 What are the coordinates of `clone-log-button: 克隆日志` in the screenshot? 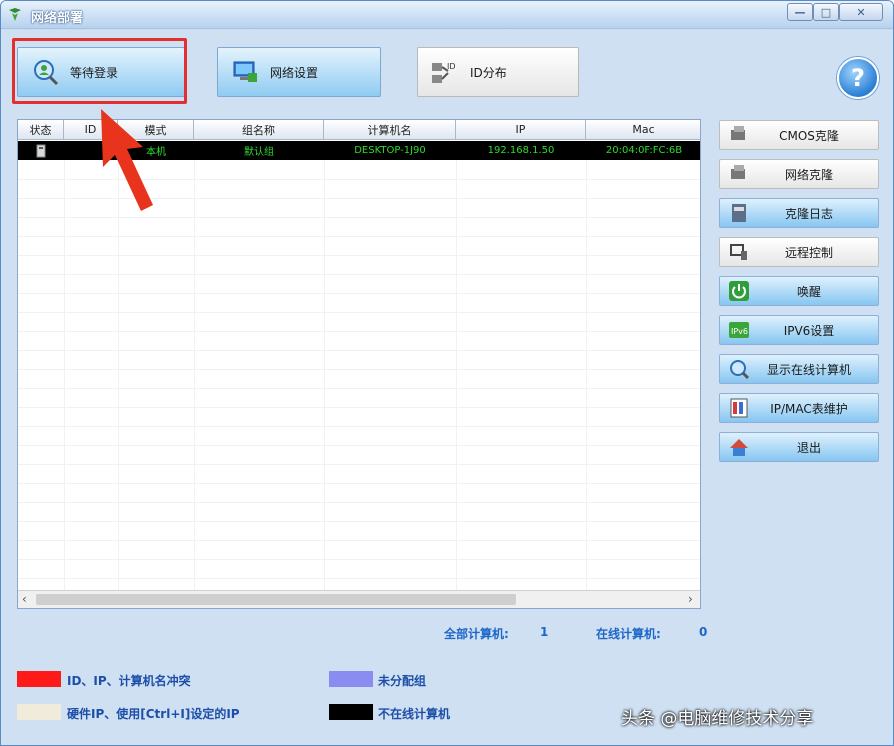 It's located at (799, 213).